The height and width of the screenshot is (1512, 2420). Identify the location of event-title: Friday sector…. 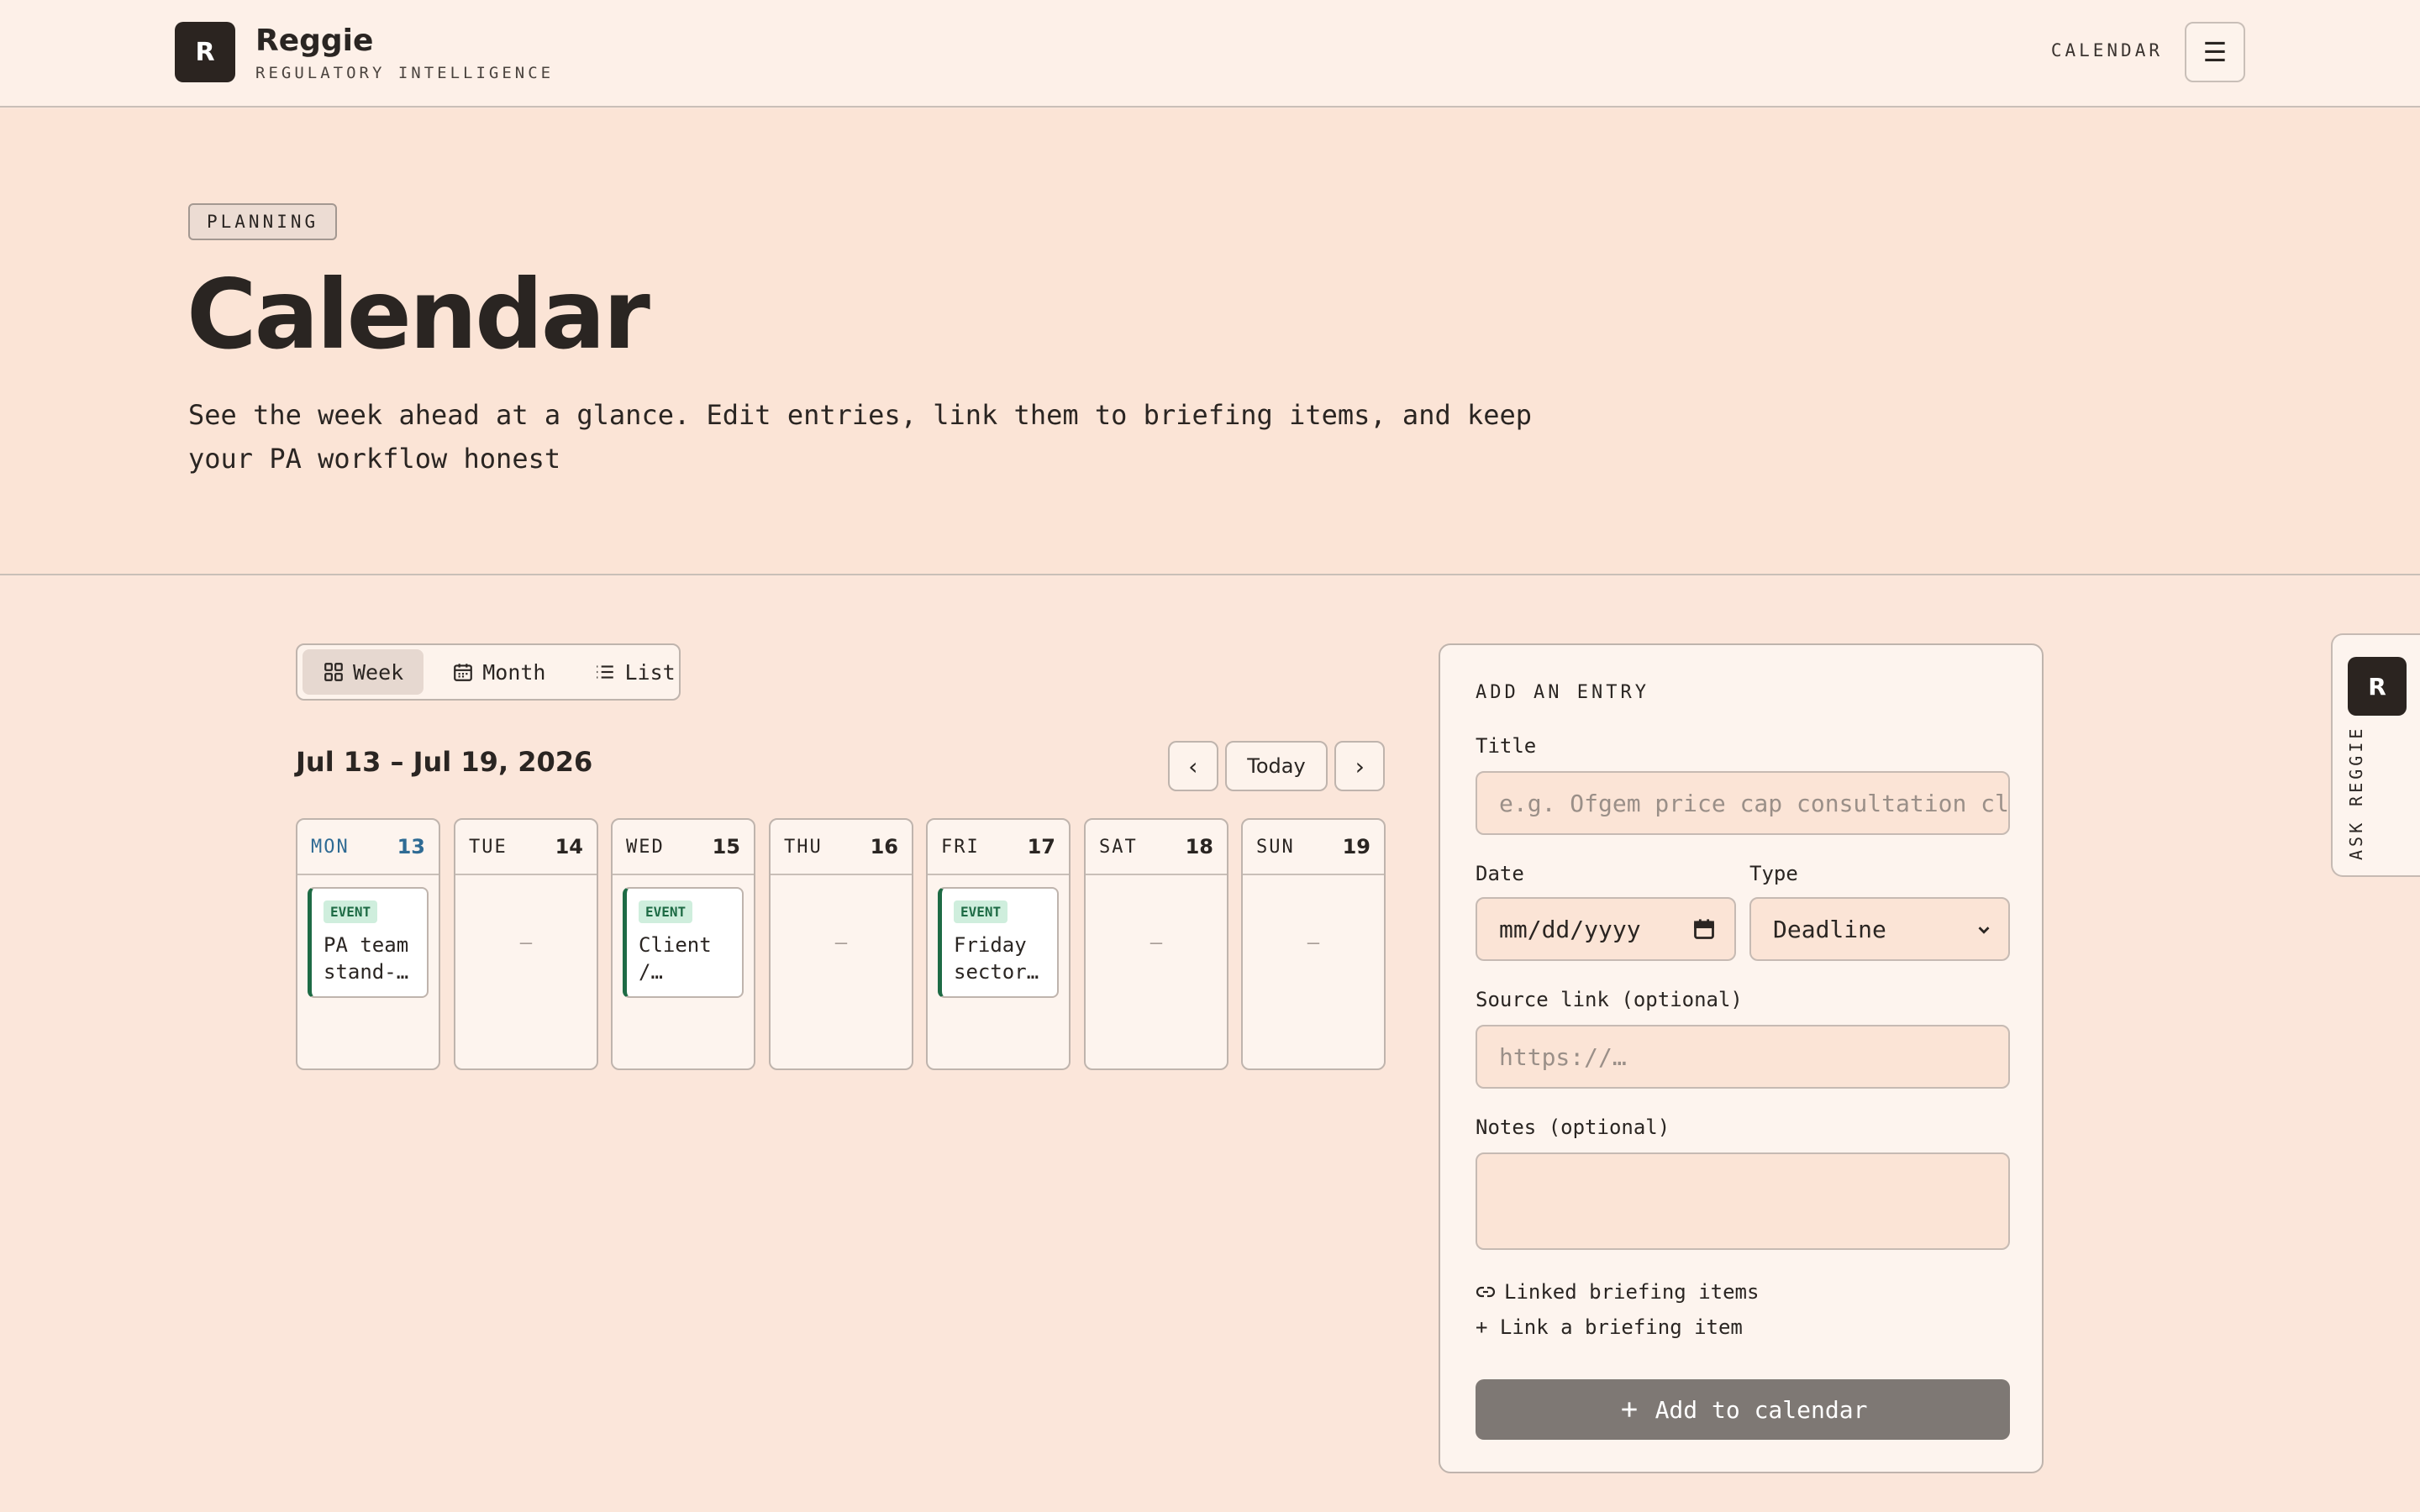
(996, 958).